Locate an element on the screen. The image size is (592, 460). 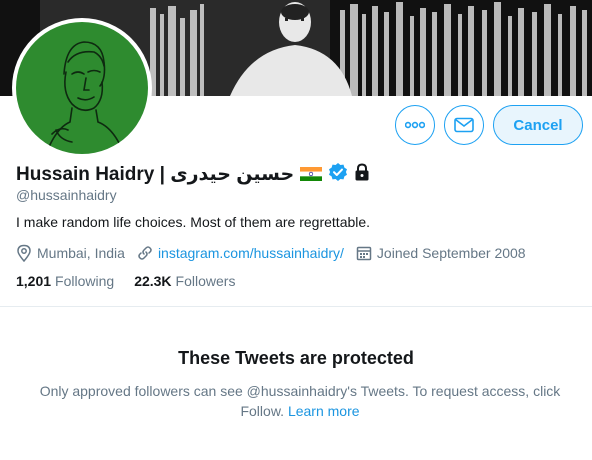
location-pin-icon is located at coordinates (24, 253).